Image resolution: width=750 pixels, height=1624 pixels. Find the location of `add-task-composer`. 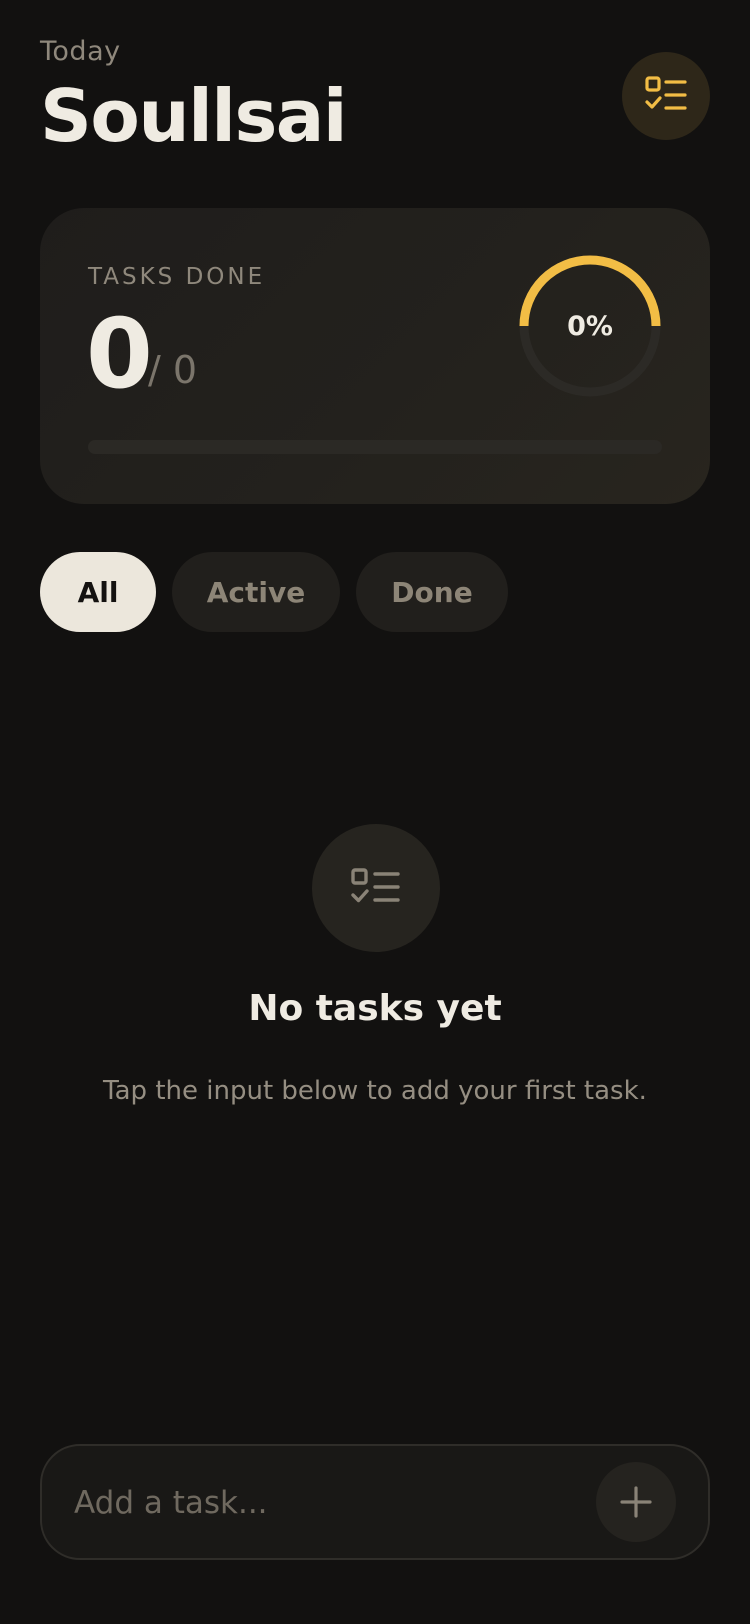

add-task-composer is located at coordinates (375, 1502).